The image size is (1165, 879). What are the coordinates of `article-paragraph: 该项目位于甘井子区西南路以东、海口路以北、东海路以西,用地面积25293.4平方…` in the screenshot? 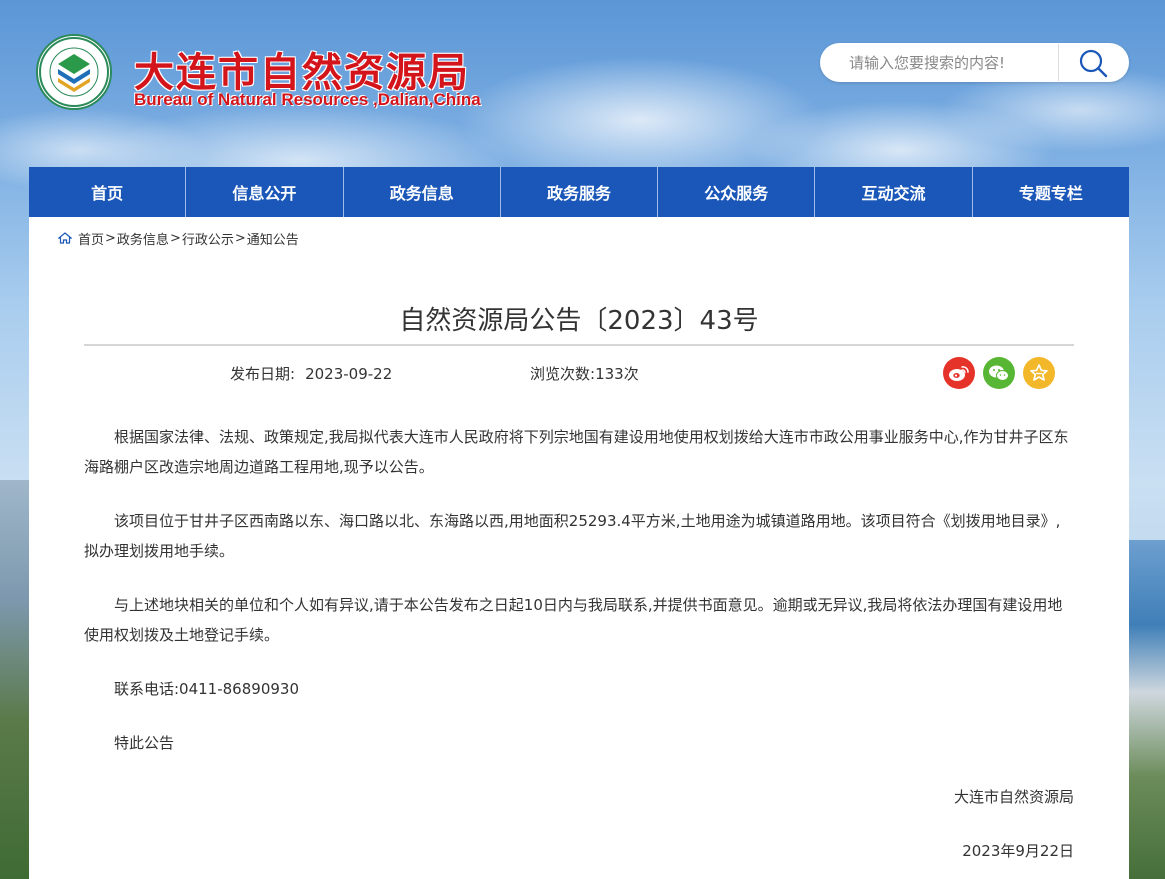 It's located at (572, 536).